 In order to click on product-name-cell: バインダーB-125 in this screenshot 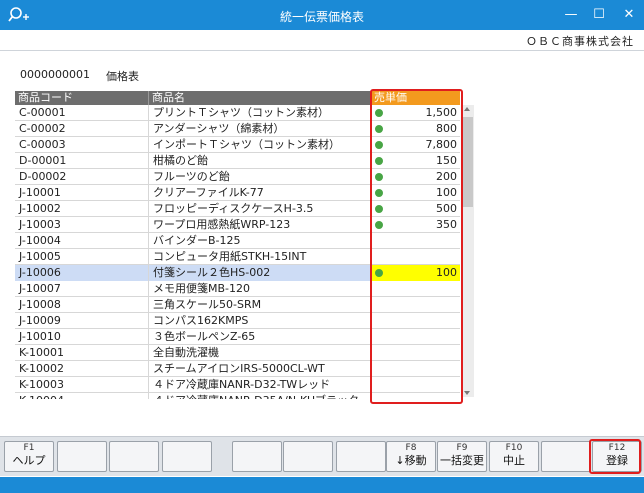, I will do `click(260, 241)`.